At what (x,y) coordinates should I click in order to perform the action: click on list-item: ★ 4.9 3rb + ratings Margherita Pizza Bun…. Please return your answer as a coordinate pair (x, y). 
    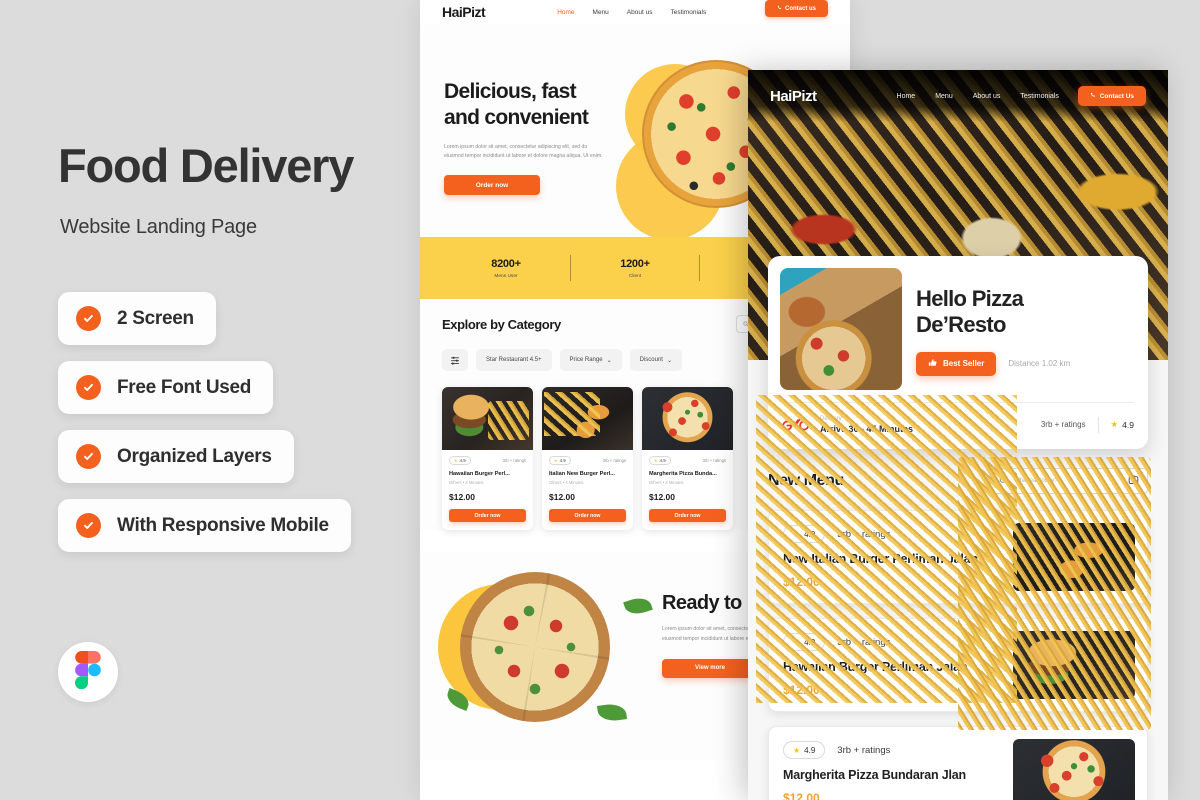
    Looking at the image, I should click on (958, 763).